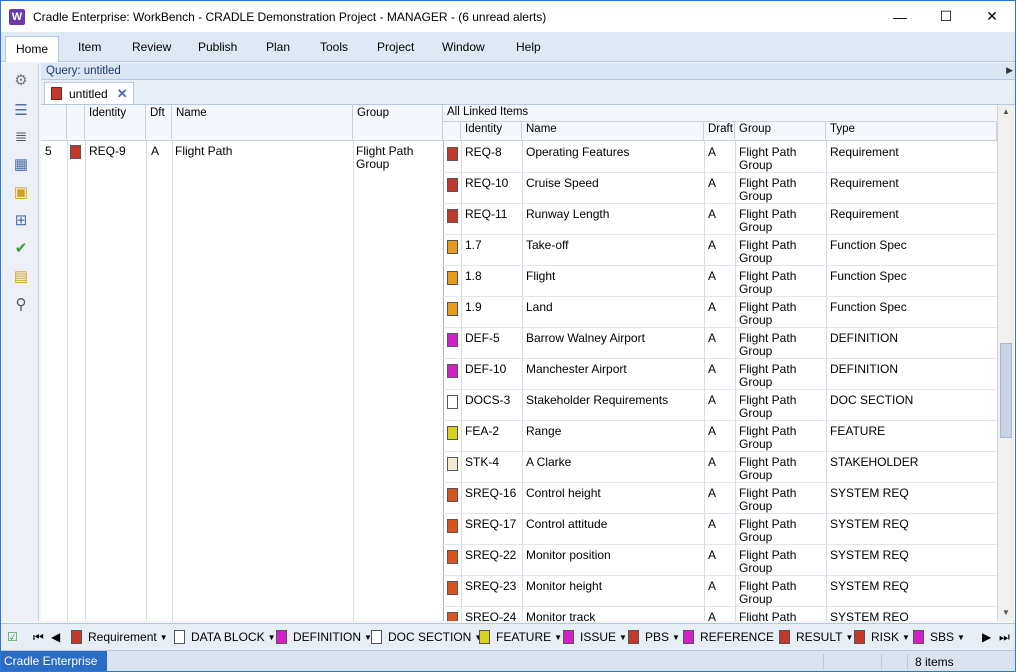  I want to click on next-page-icon: ▶, so click(986, 637).